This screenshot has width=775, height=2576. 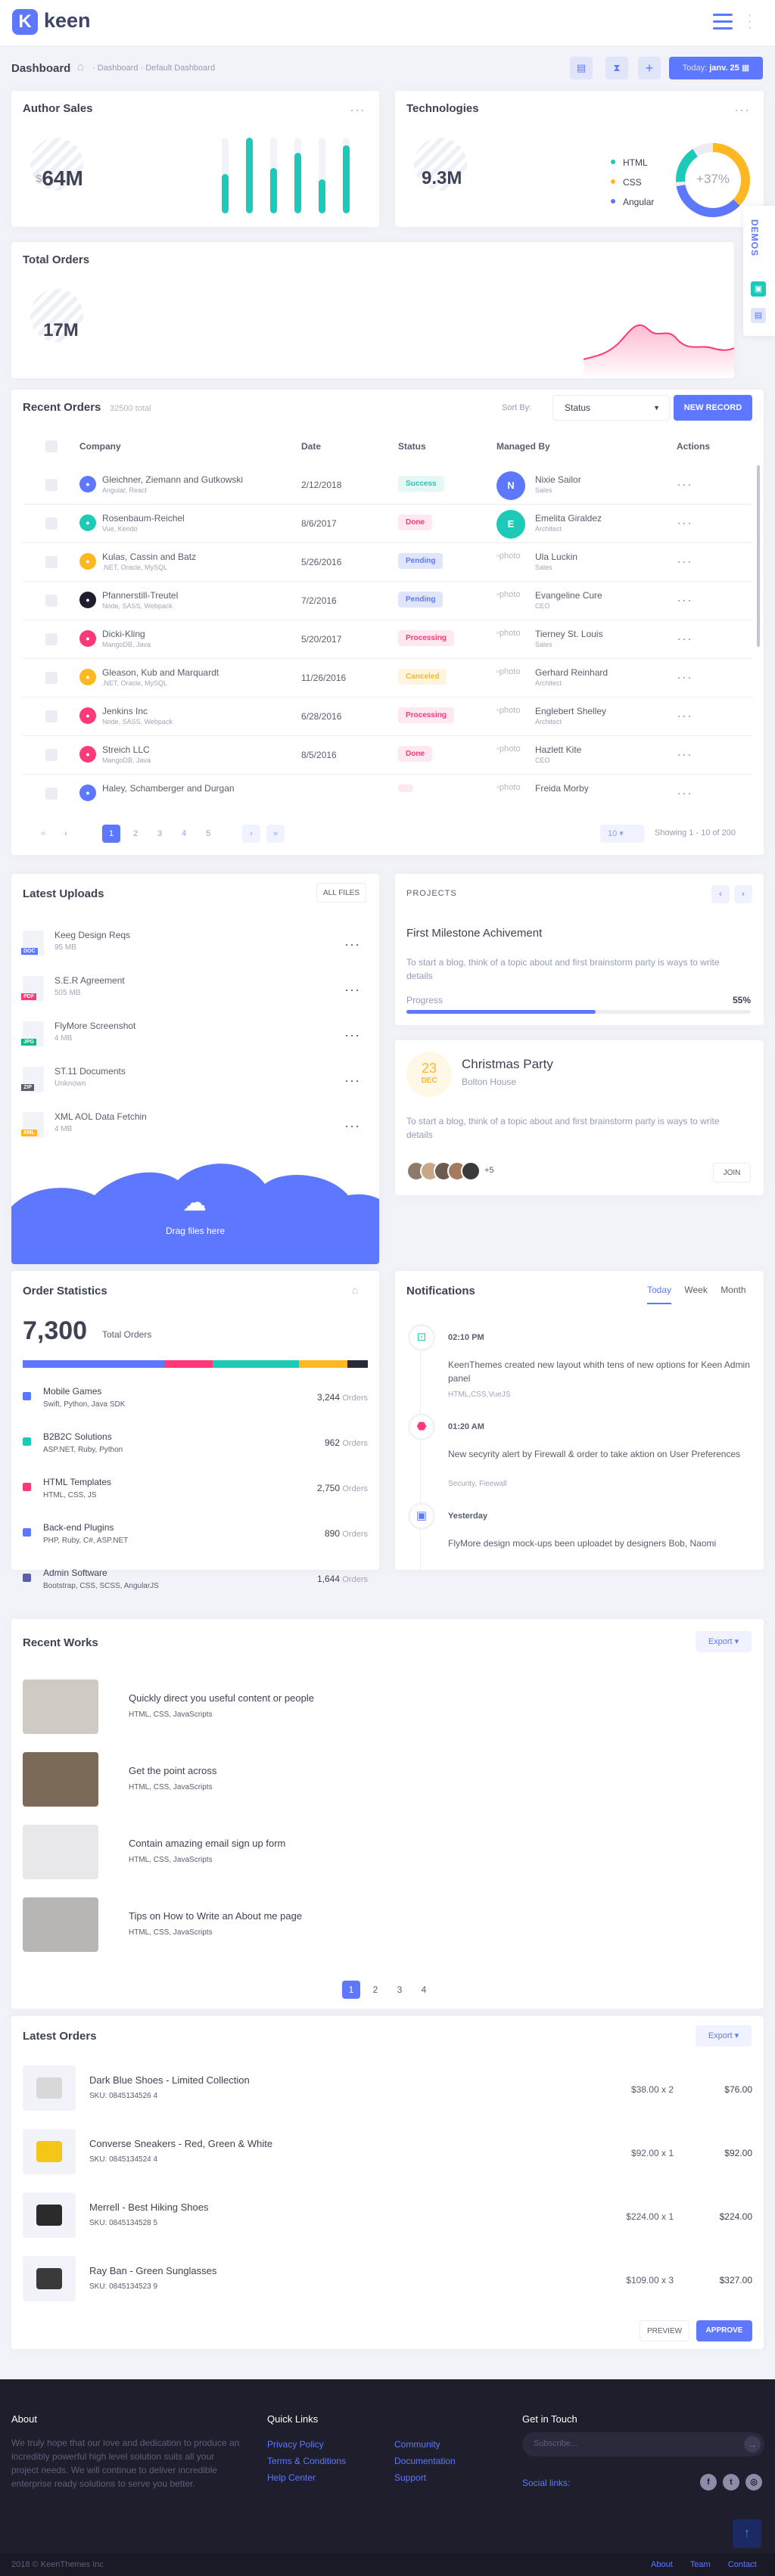 I want to click on file-name: Keeg Design Reqs, so click(x=92, y=935).